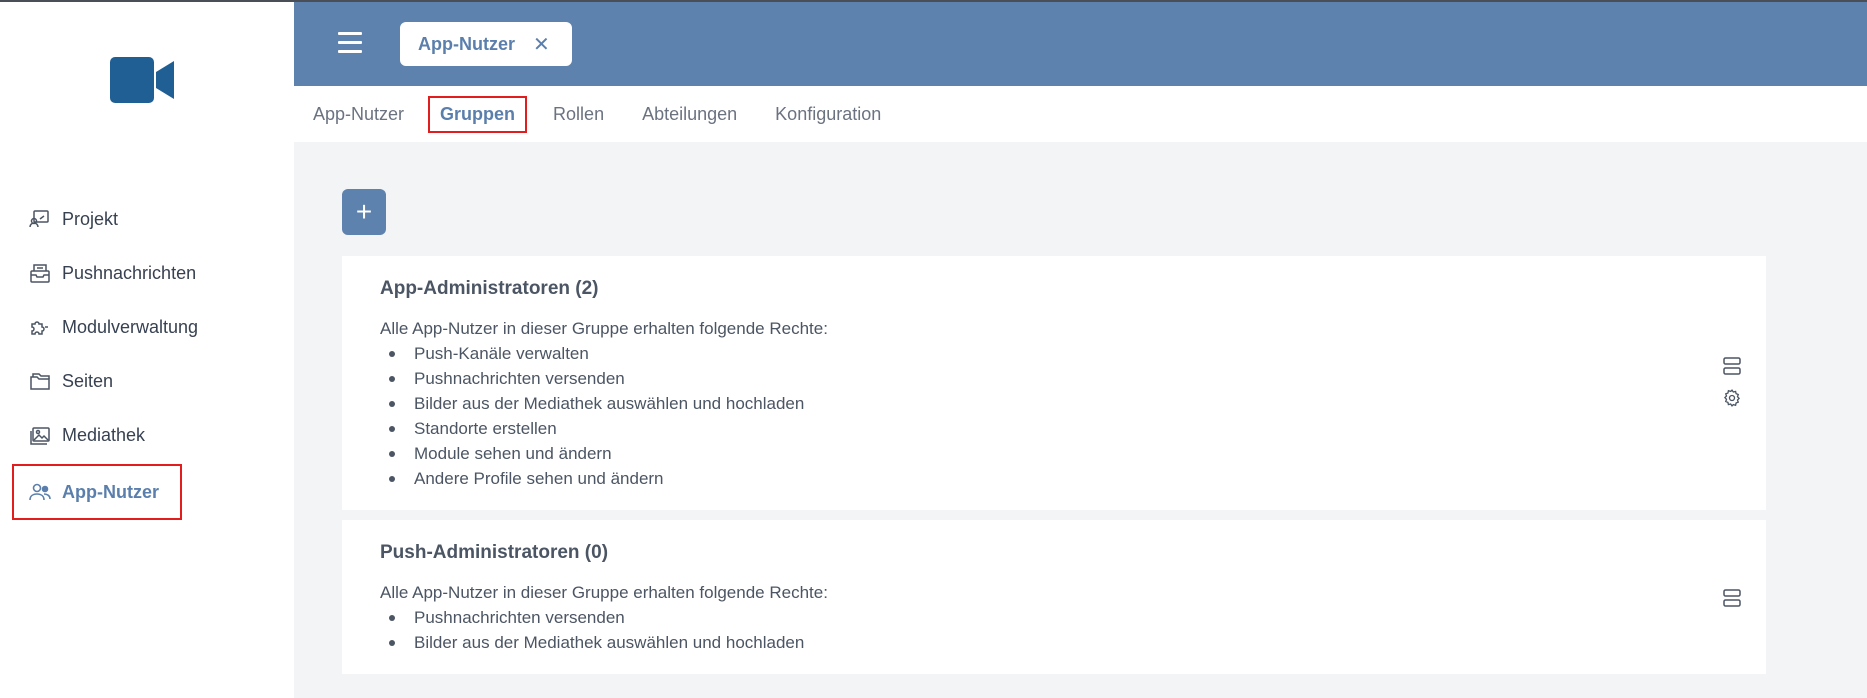 The width and height of the screenshot is (1867, 698). What do you see at coordinates (40, 219) in the screenshot?
I see `project-icon` at bounding box center [40, 219].